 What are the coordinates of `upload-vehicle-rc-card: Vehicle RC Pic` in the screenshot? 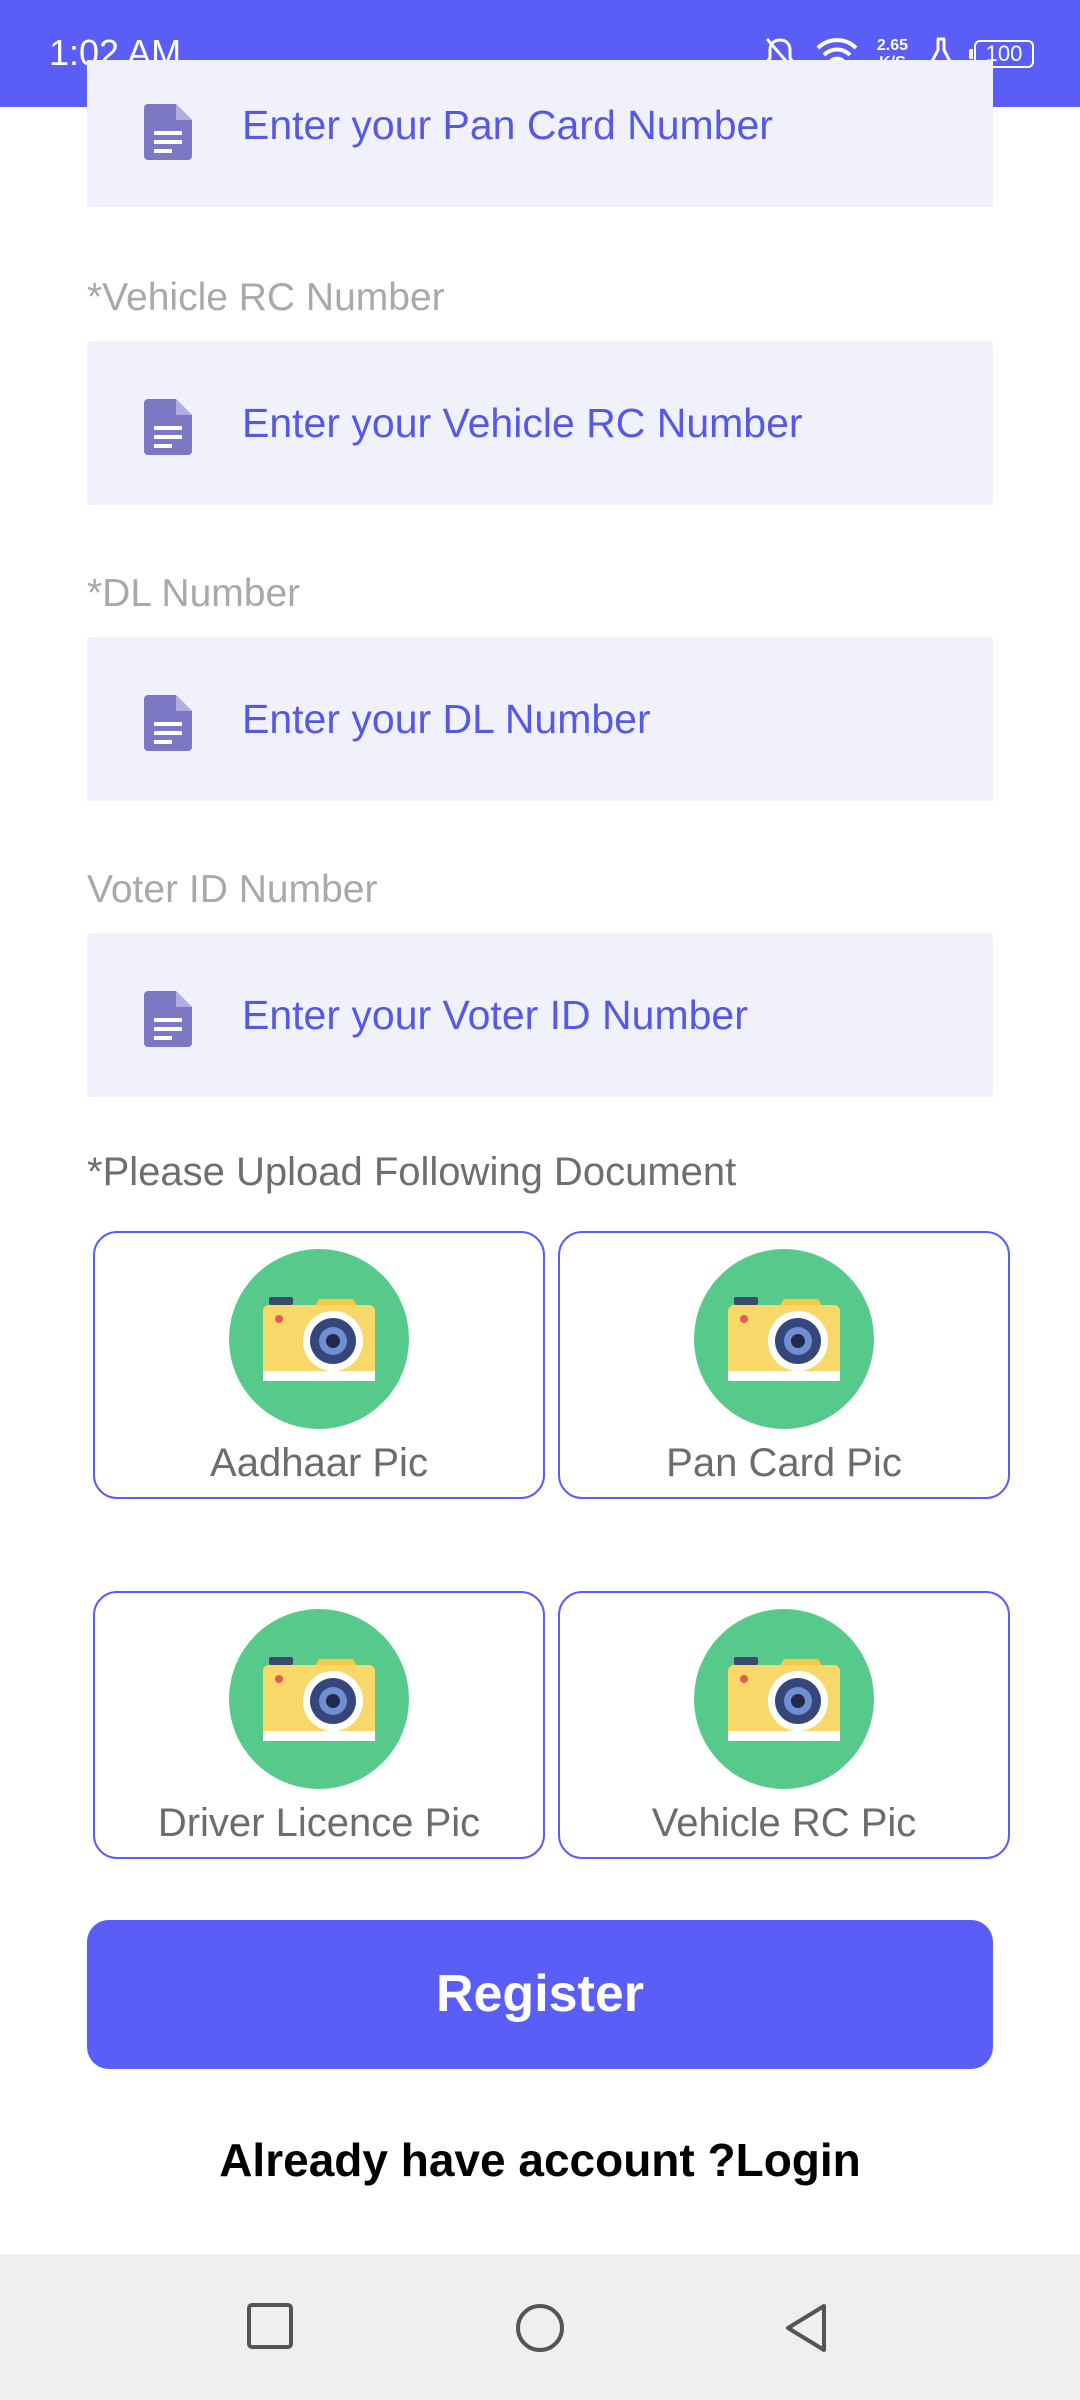 It's located at (784, 1725).